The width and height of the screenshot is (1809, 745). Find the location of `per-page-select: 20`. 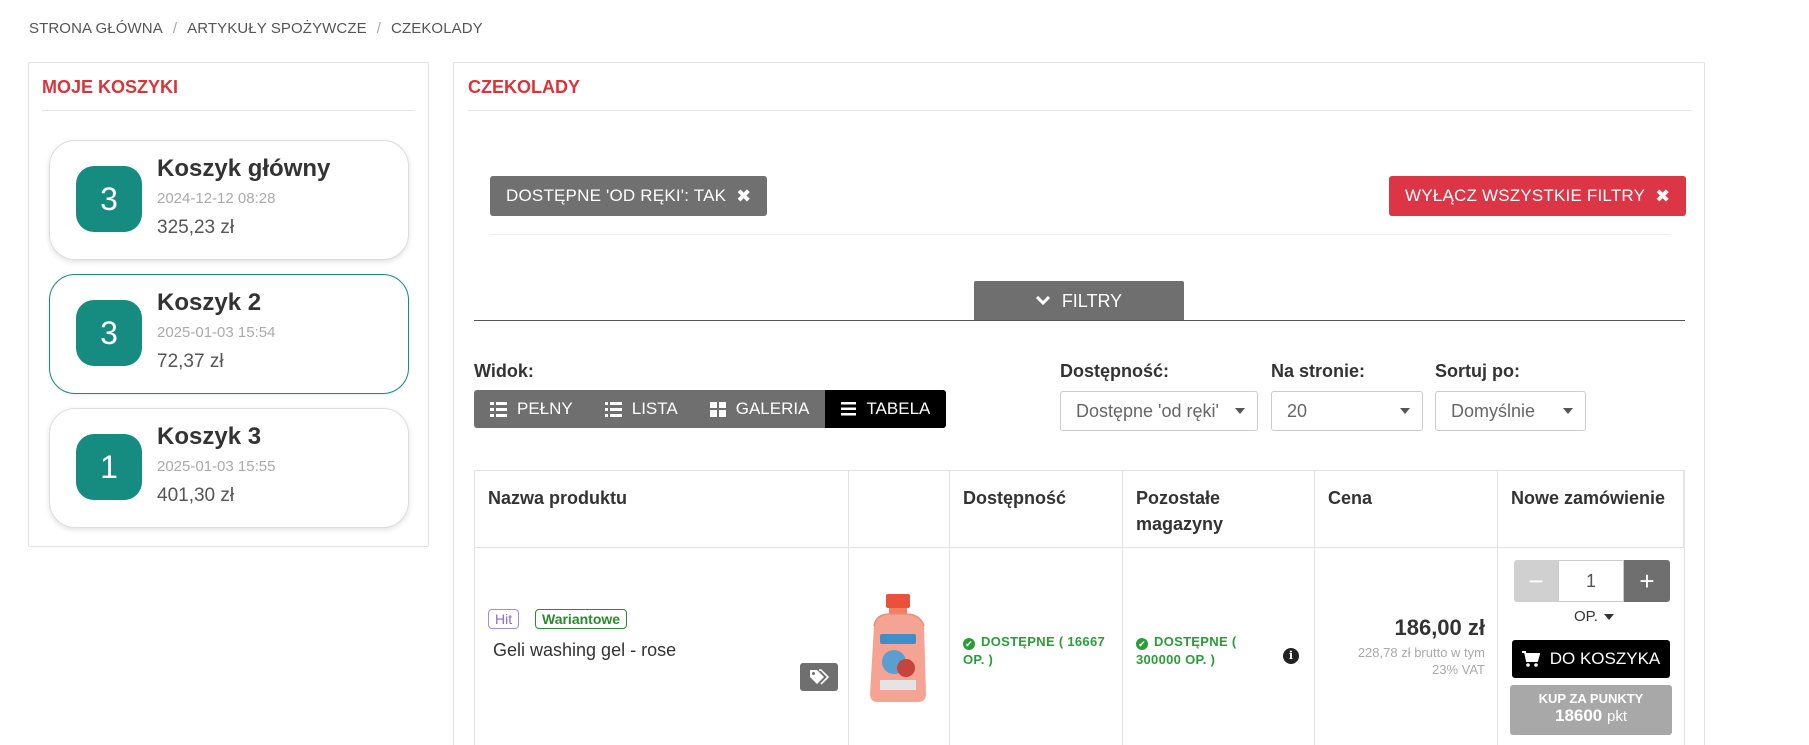

per-page-select: 20 is located at coordinates (1347, 411).